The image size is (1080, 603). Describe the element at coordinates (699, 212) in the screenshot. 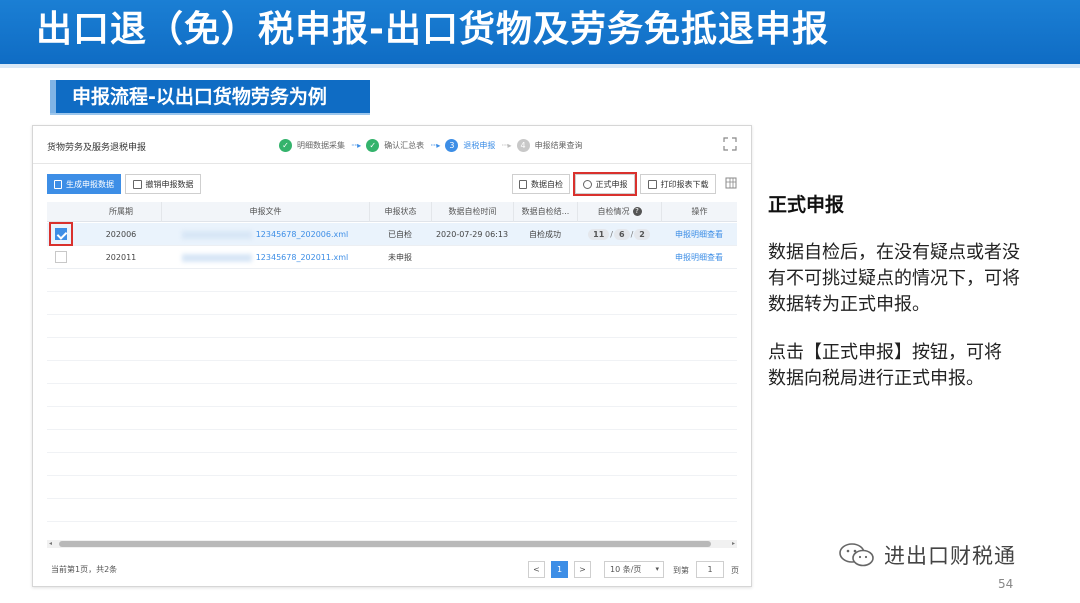

I see `col-action: 操作` at that location.